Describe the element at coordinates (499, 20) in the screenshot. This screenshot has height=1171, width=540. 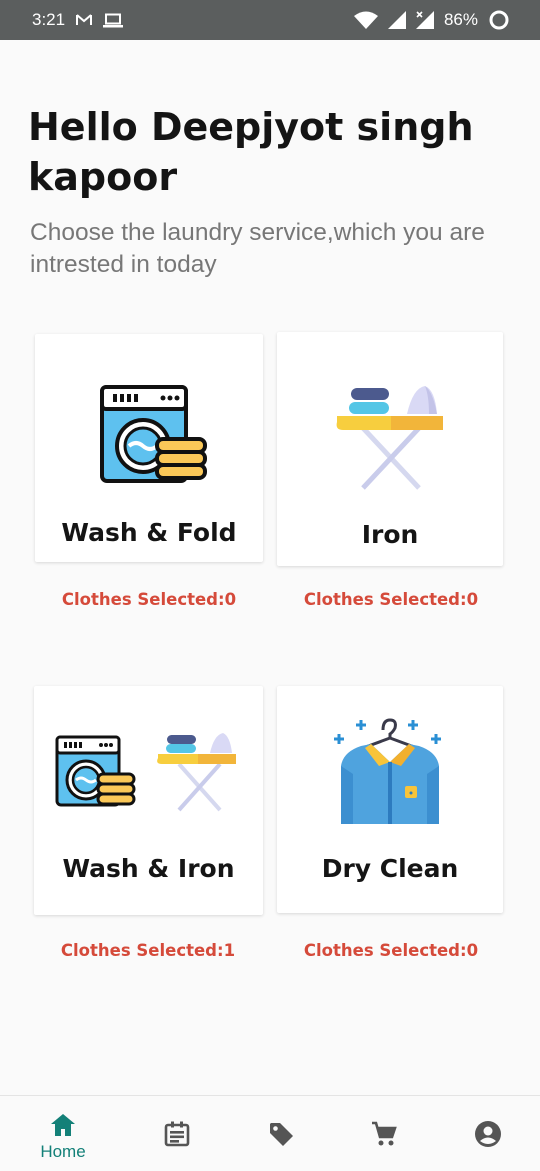
I see `battery-ring-icon` at that location.